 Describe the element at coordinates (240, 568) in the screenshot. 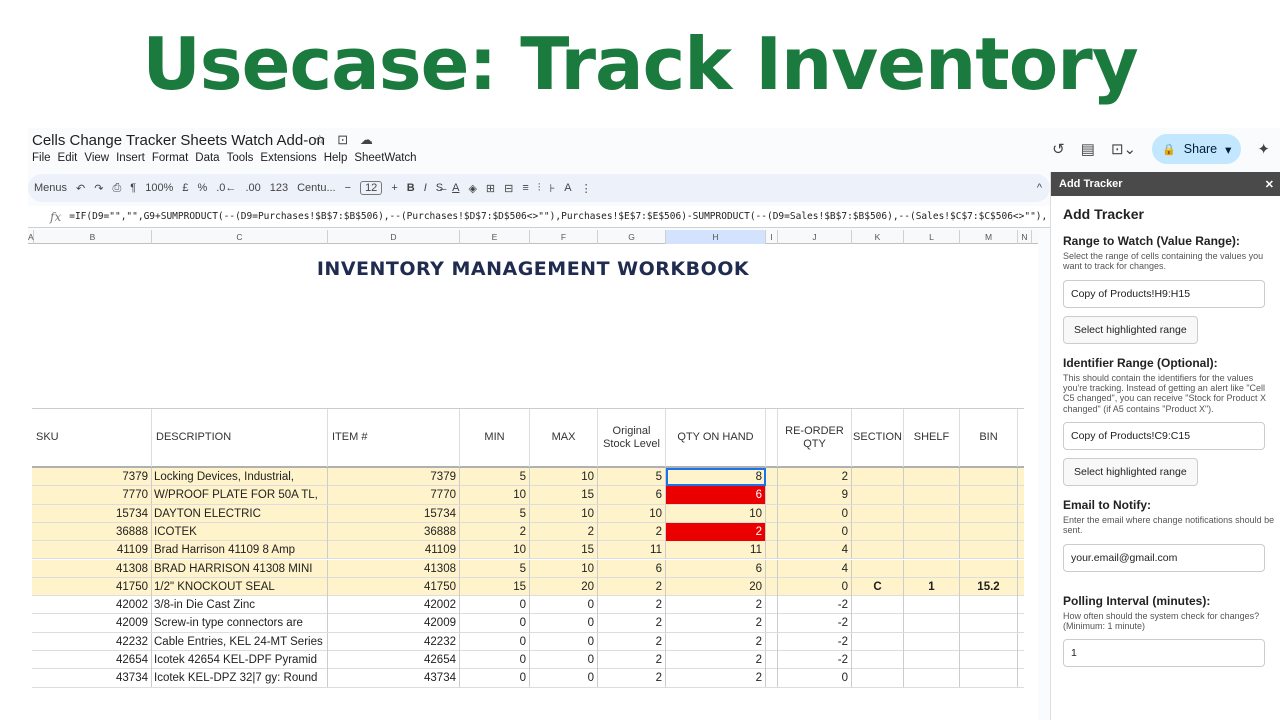

I see `cell-description: BRAD HARRISON 41308 MINI` at that location.